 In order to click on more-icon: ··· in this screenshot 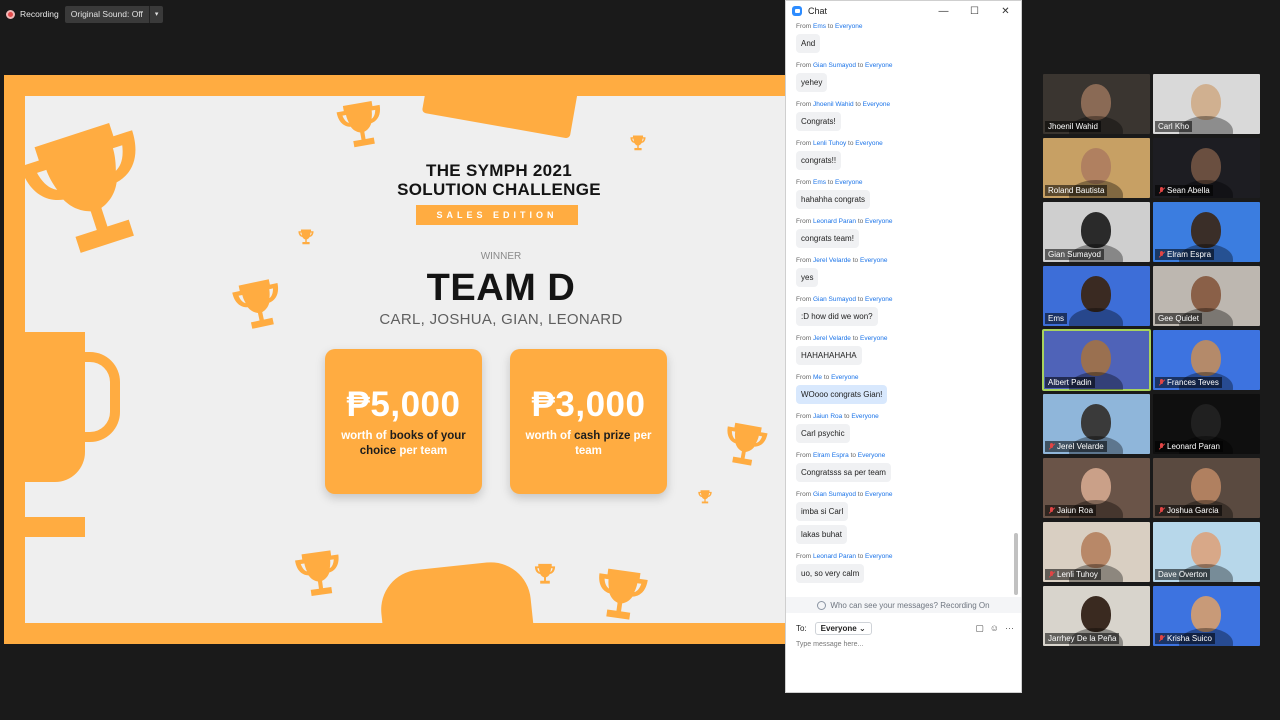, I will do `click(1009, 628)`.